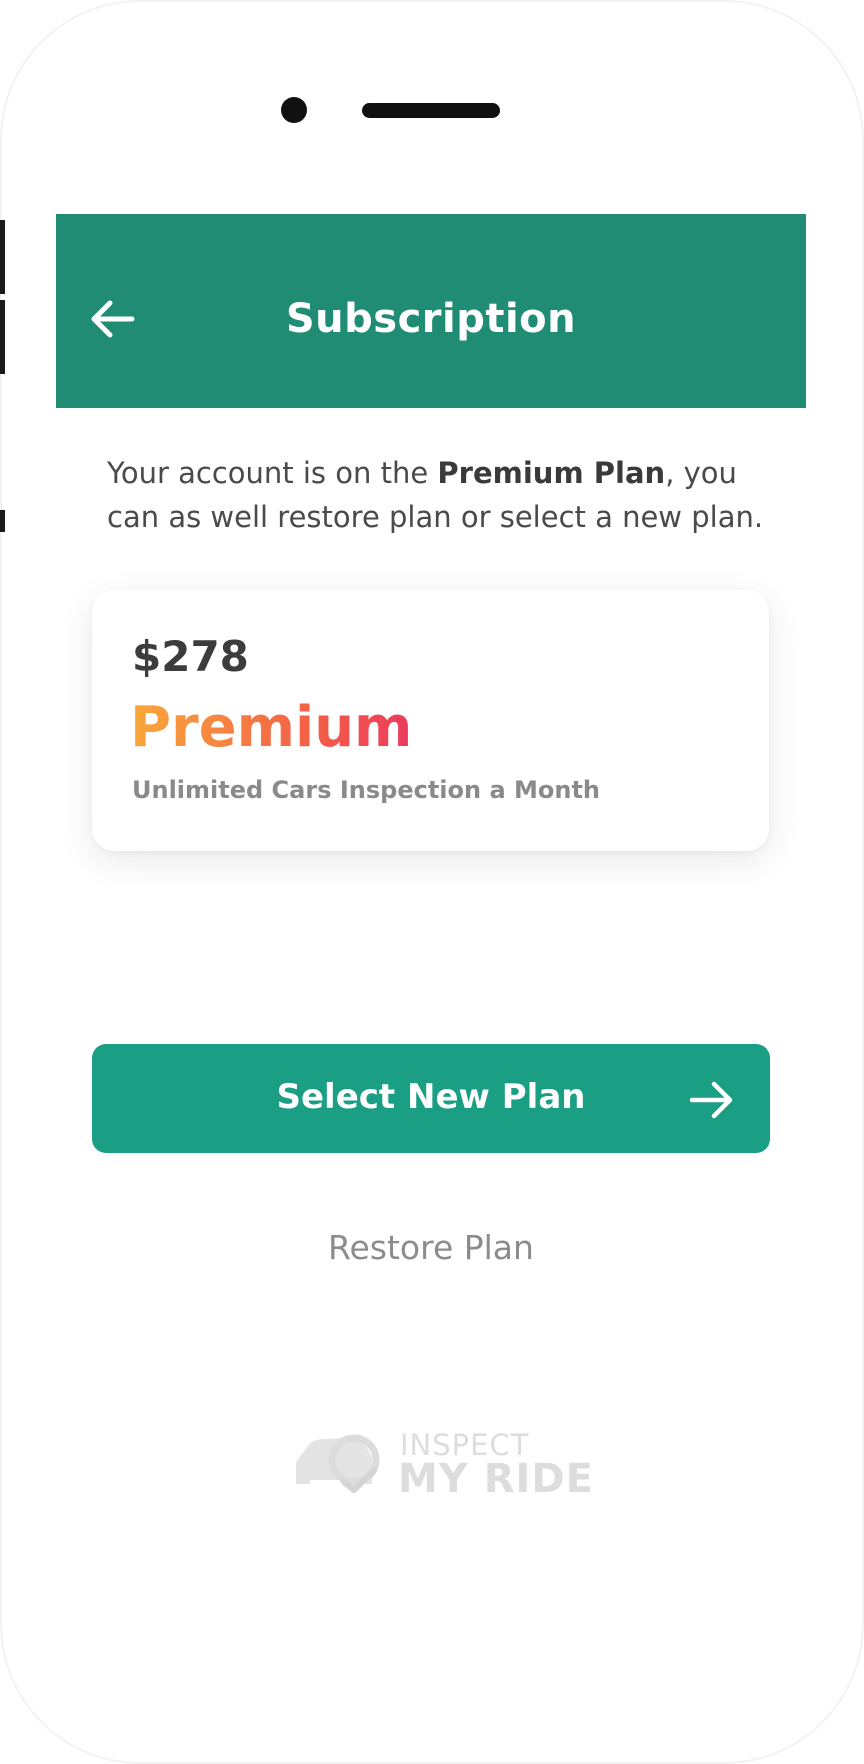 Image resolution: width=864 pixels, height=1764 pixels. I want to click on brand-line-2: MY RIDE, so click(496, 1479).